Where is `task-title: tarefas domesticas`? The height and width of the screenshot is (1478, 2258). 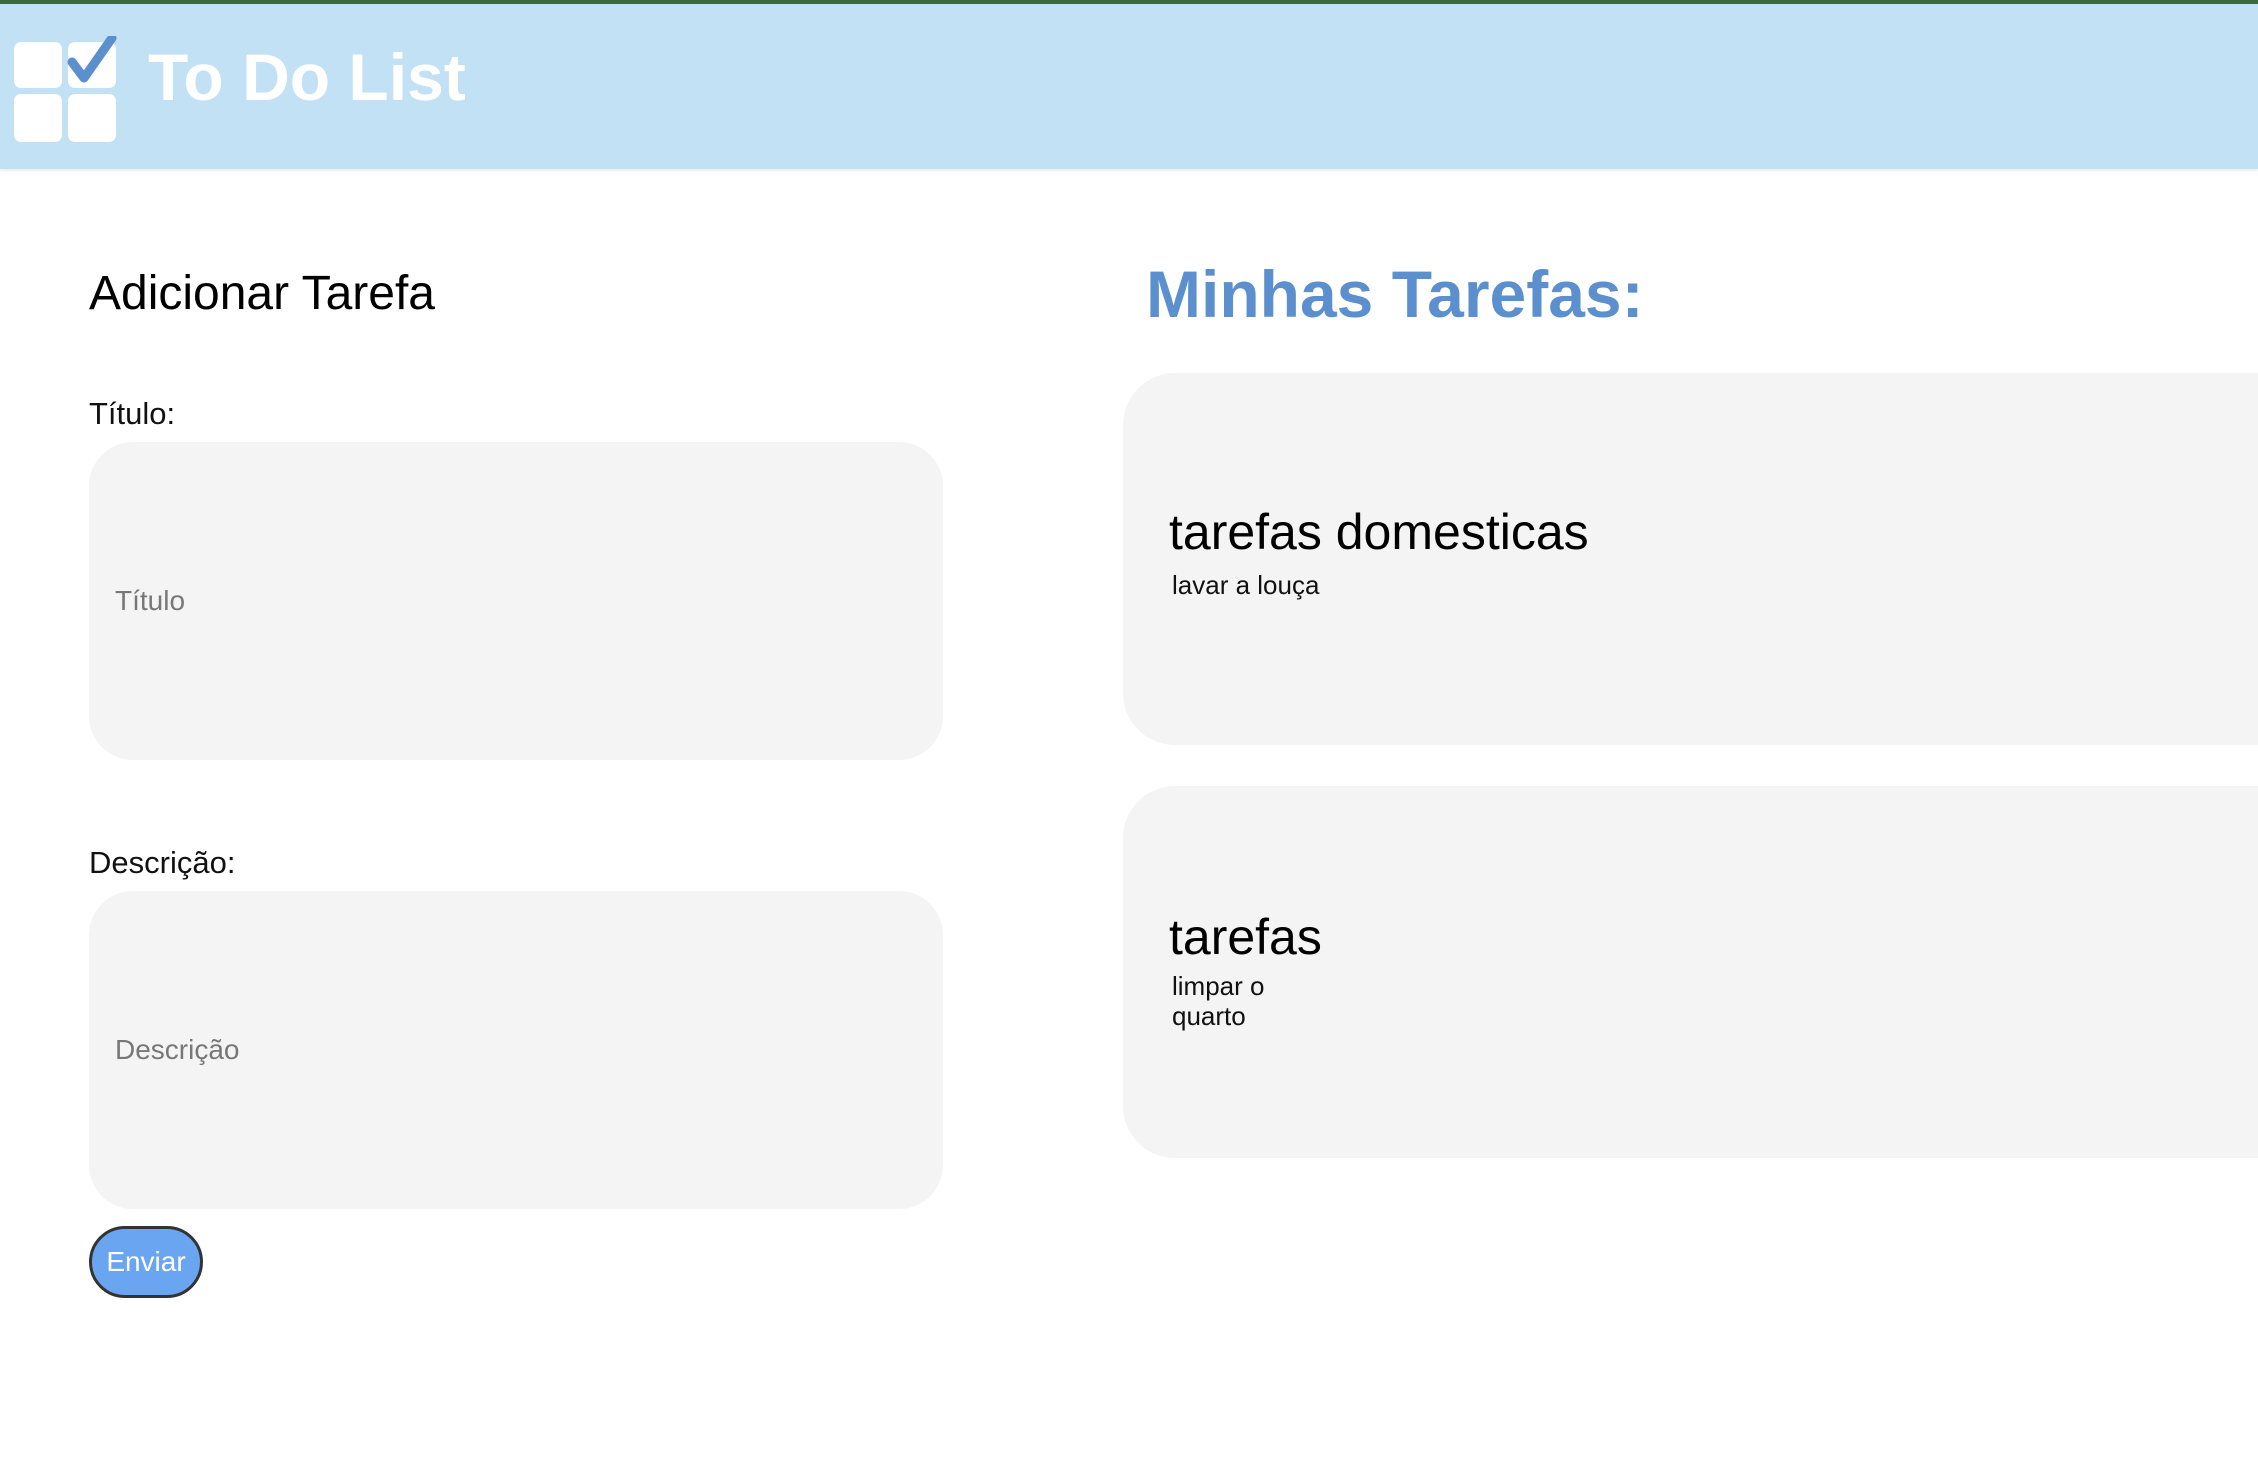 task-title: tarefas domesticas is located at coordinates (1379, 532).